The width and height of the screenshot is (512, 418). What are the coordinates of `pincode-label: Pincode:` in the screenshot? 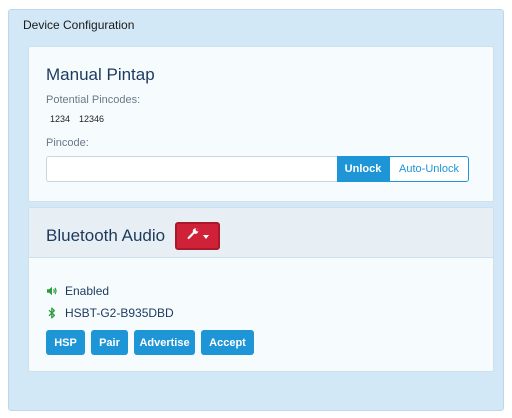 It's located at (67, 143).